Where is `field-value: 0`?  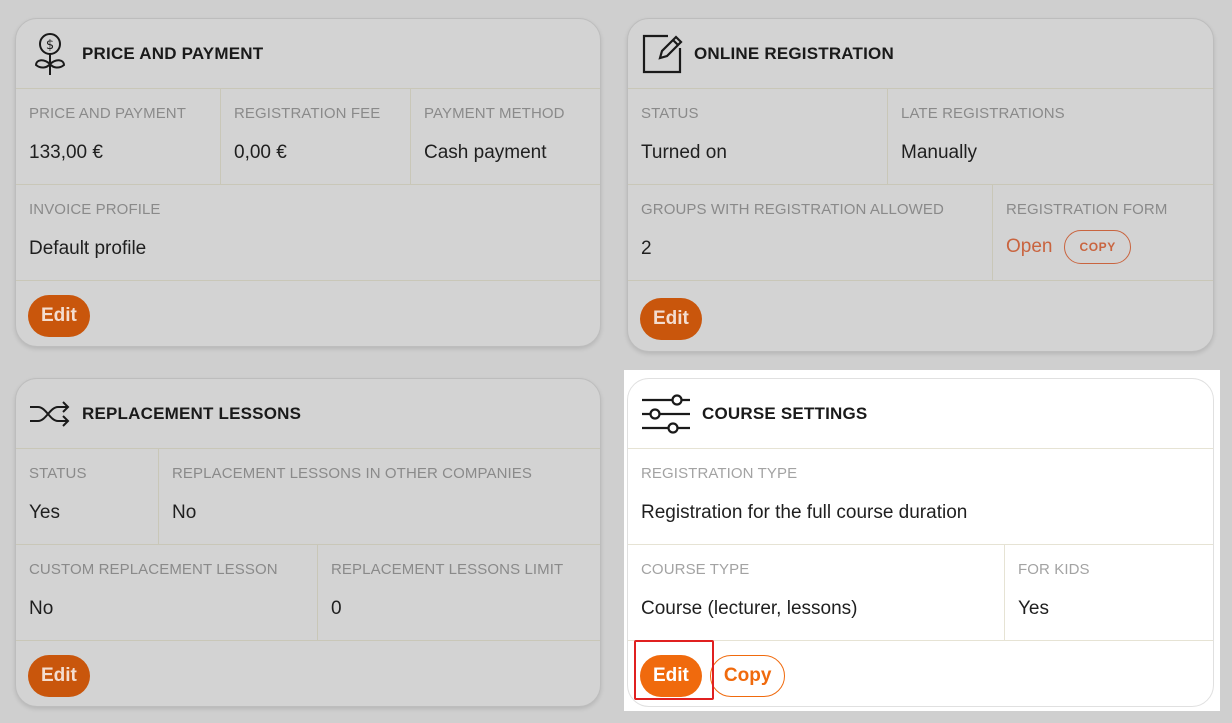
field-value: 0 is located at coordinates (336, 608).